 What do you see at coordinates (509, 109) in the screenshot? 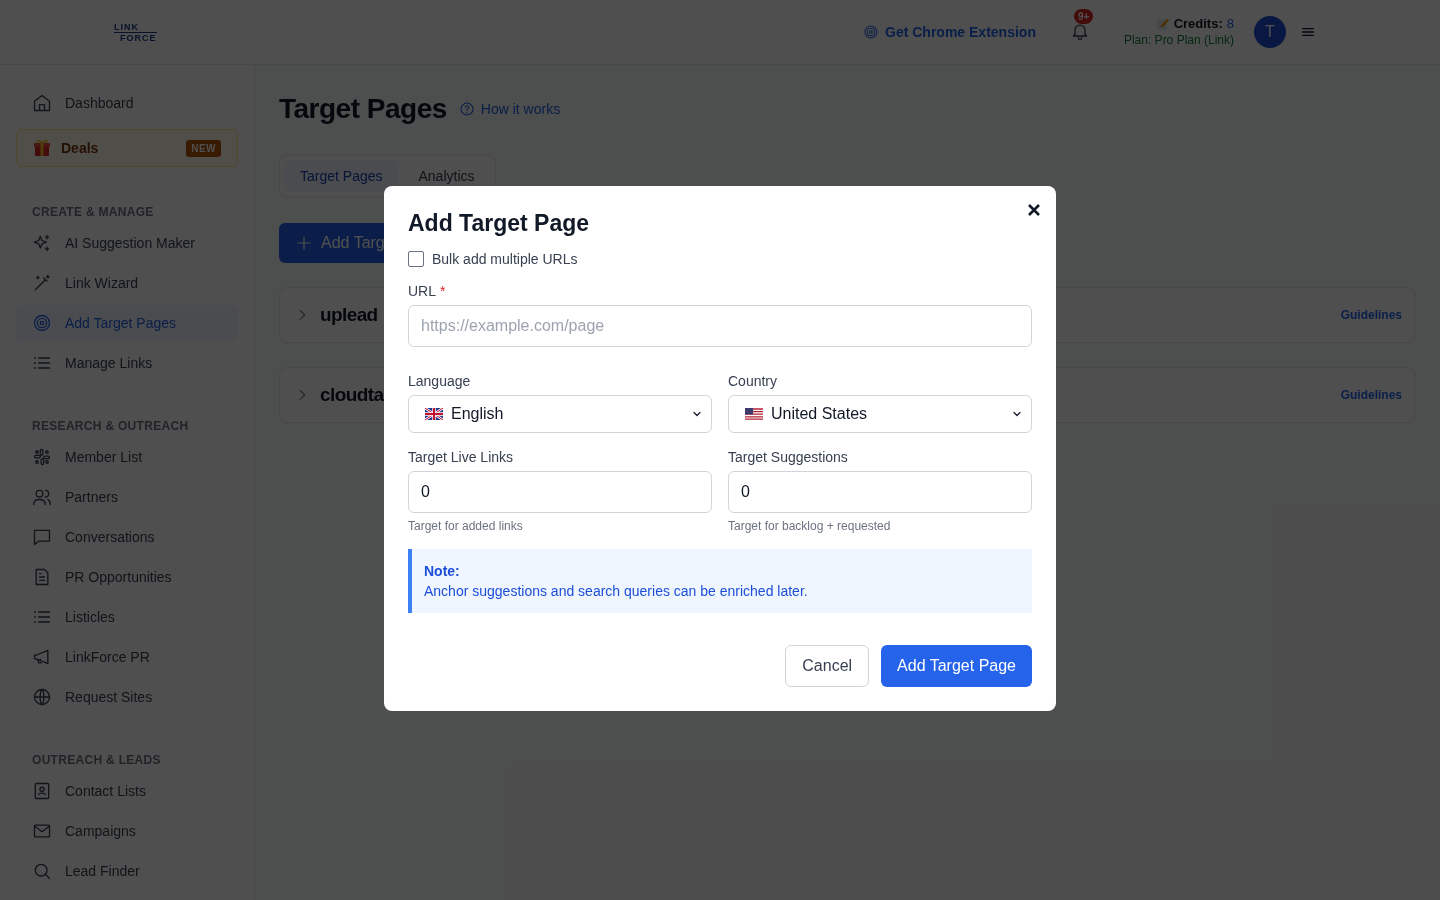
I see `help-link: How it works` at bounding box center [509, 109].